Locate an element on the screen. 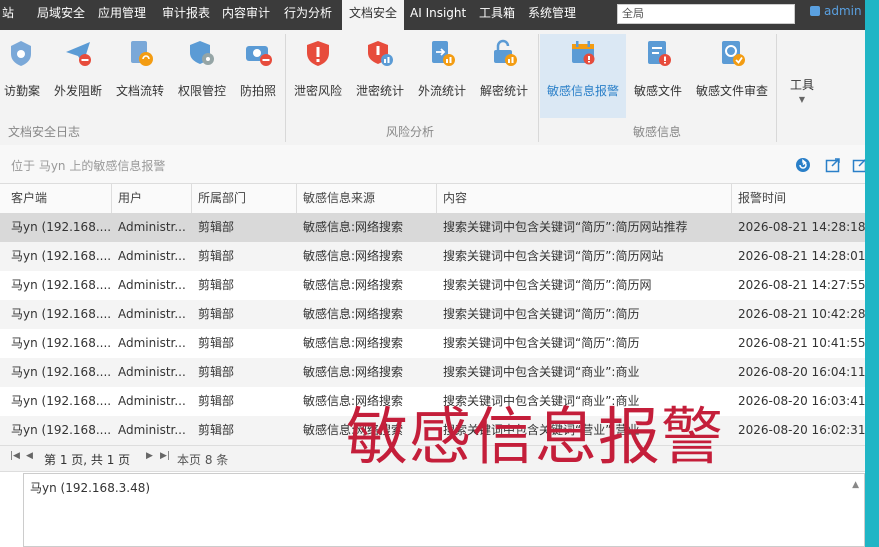 This screenshot has width=879, height=547. prev-page-icon: ◀ is located at coordinates (29, 456).